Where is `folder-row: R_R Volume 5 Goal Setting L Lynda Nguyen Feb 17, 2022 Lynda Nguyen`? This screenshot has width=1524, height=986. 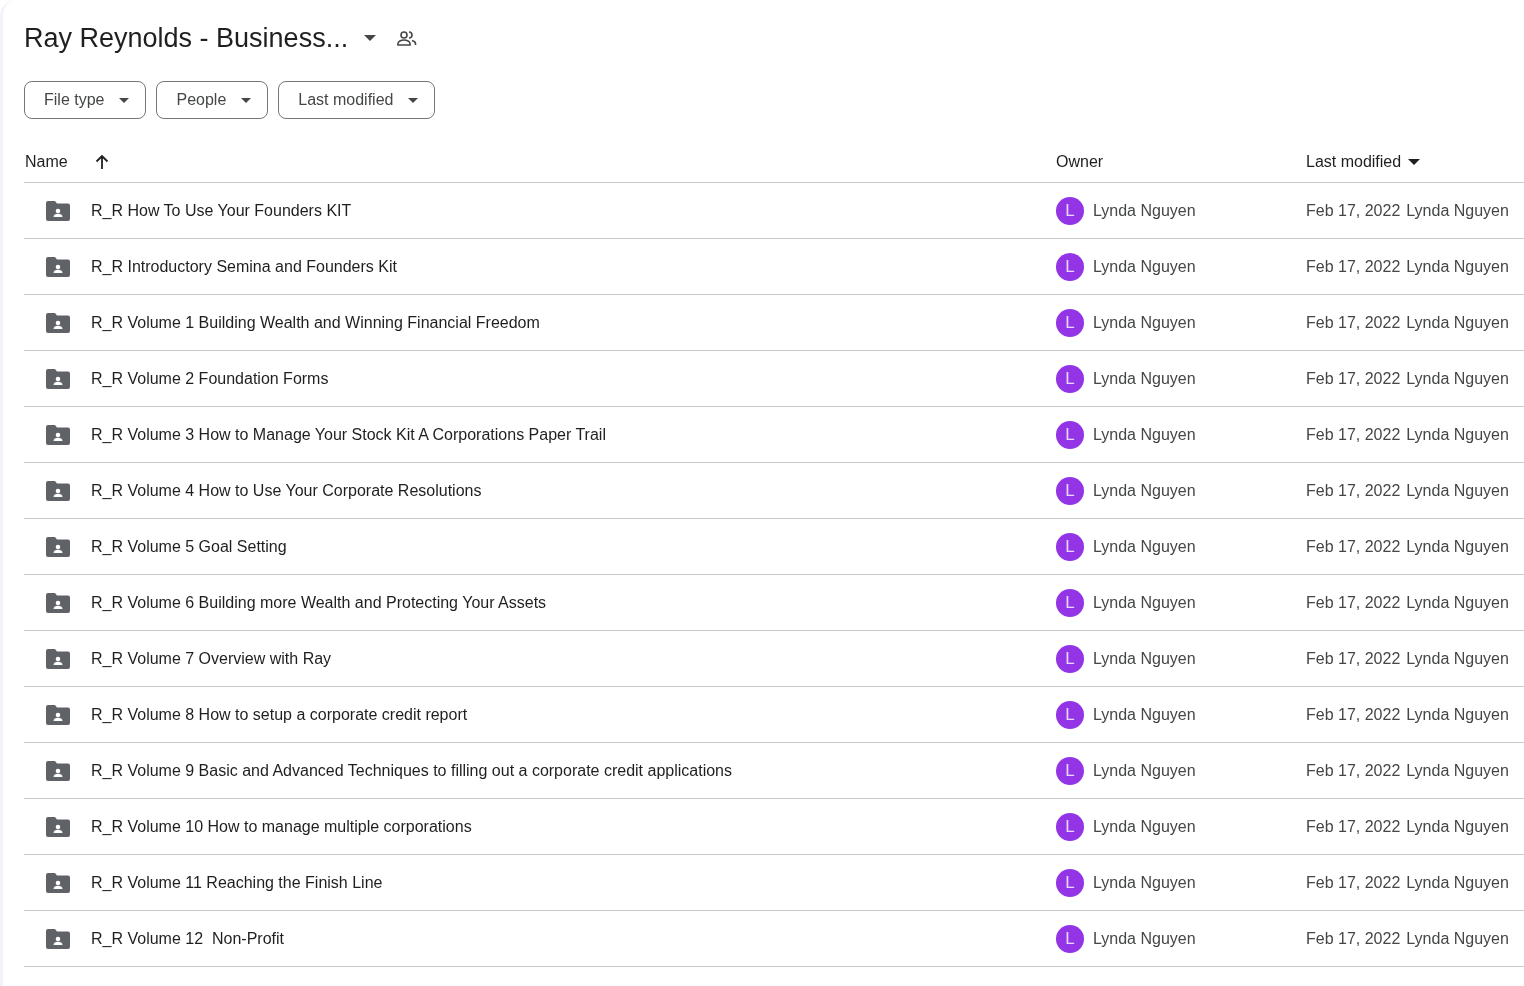 folder-row: R_R Volume 5 Goal Setting L Lynda Nguyen Feb 17, 2022 Lynda Nguyen is located at coordinates (774, 547).